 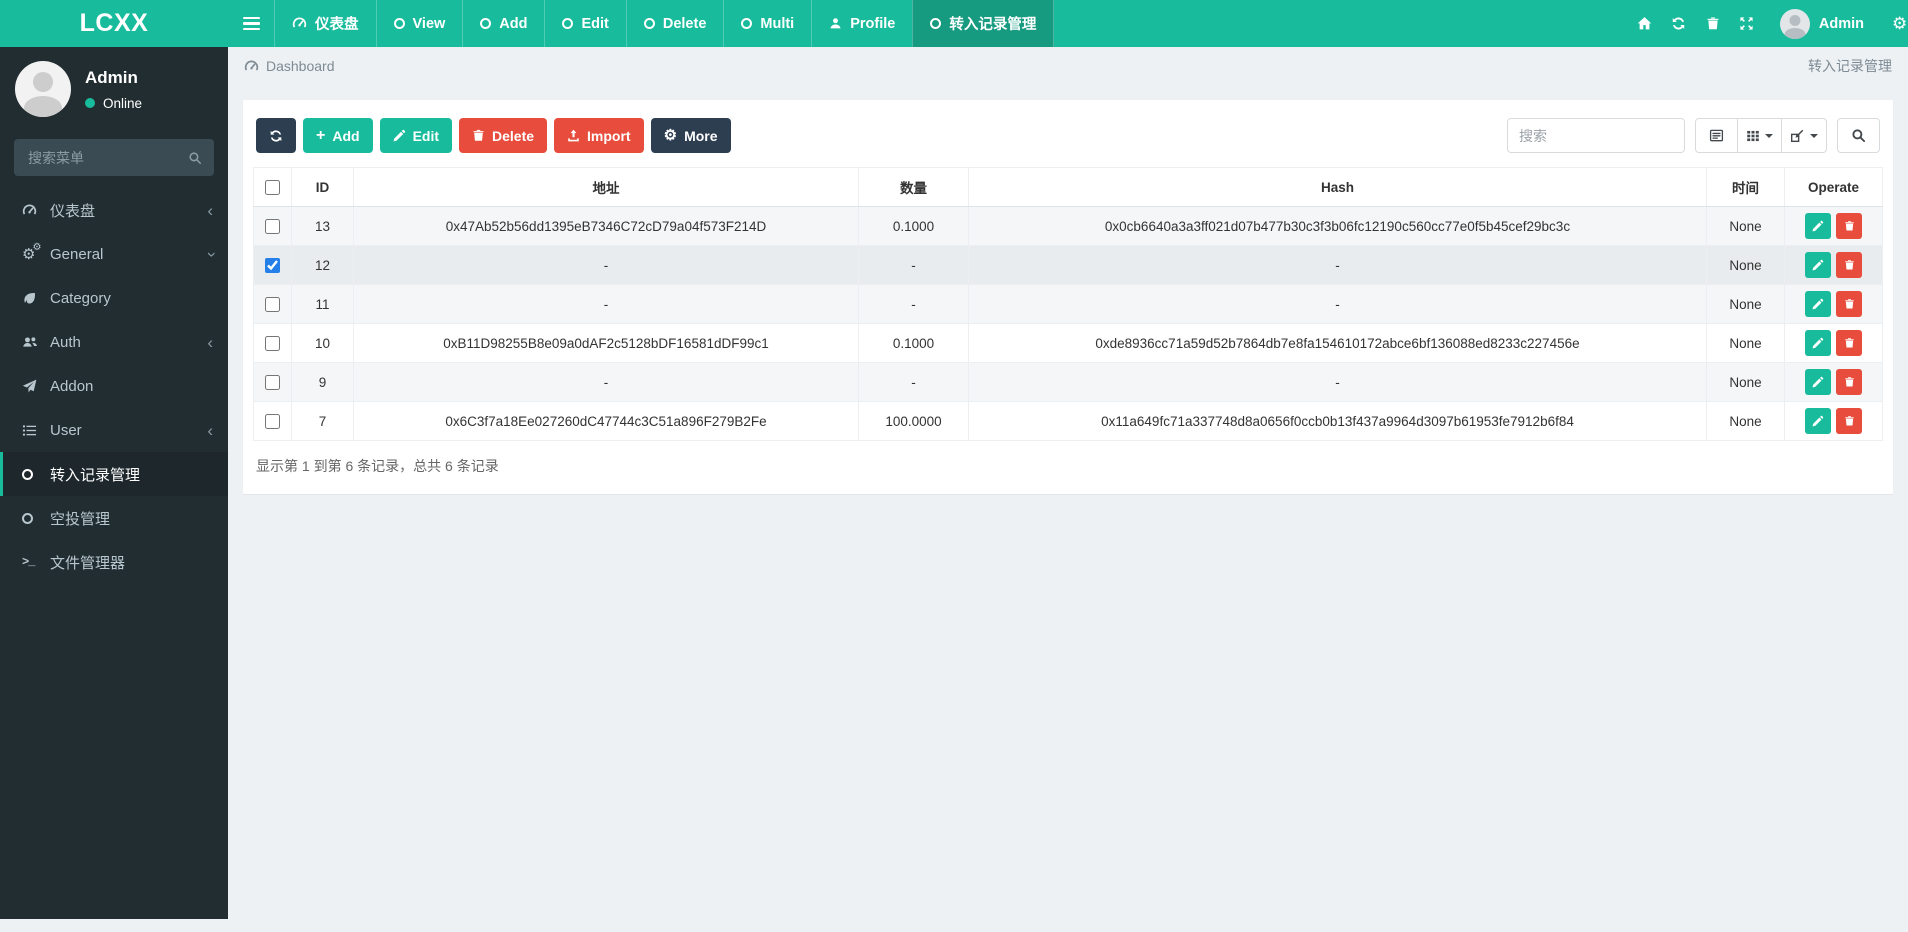 What do you see at coordinates (584, 23) in the screenshot?
I see `tab-edit: Edit` at bounding box center [584, 23].